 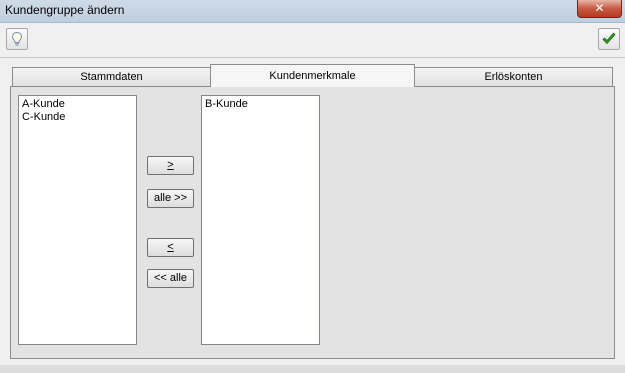 What do you see at coordinates (312, 75) in the screenshot?
I see `tab-kundenmerkmale: Kundenmerkmale` at bounding box center [312, 75].